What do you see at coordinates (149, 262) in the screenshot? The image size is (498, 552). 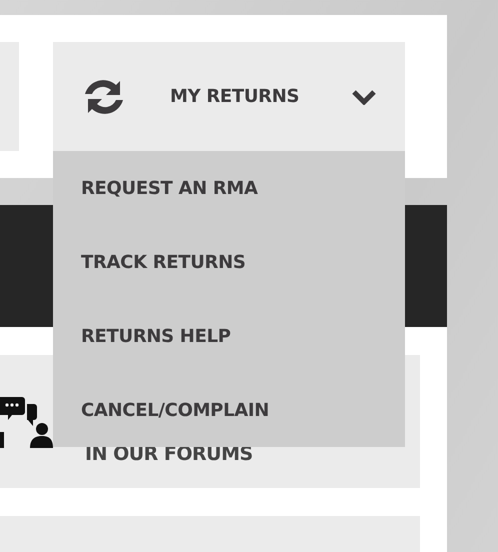 I see `menu-item: TRACK RETURNS` at bounding box center [149, 262].